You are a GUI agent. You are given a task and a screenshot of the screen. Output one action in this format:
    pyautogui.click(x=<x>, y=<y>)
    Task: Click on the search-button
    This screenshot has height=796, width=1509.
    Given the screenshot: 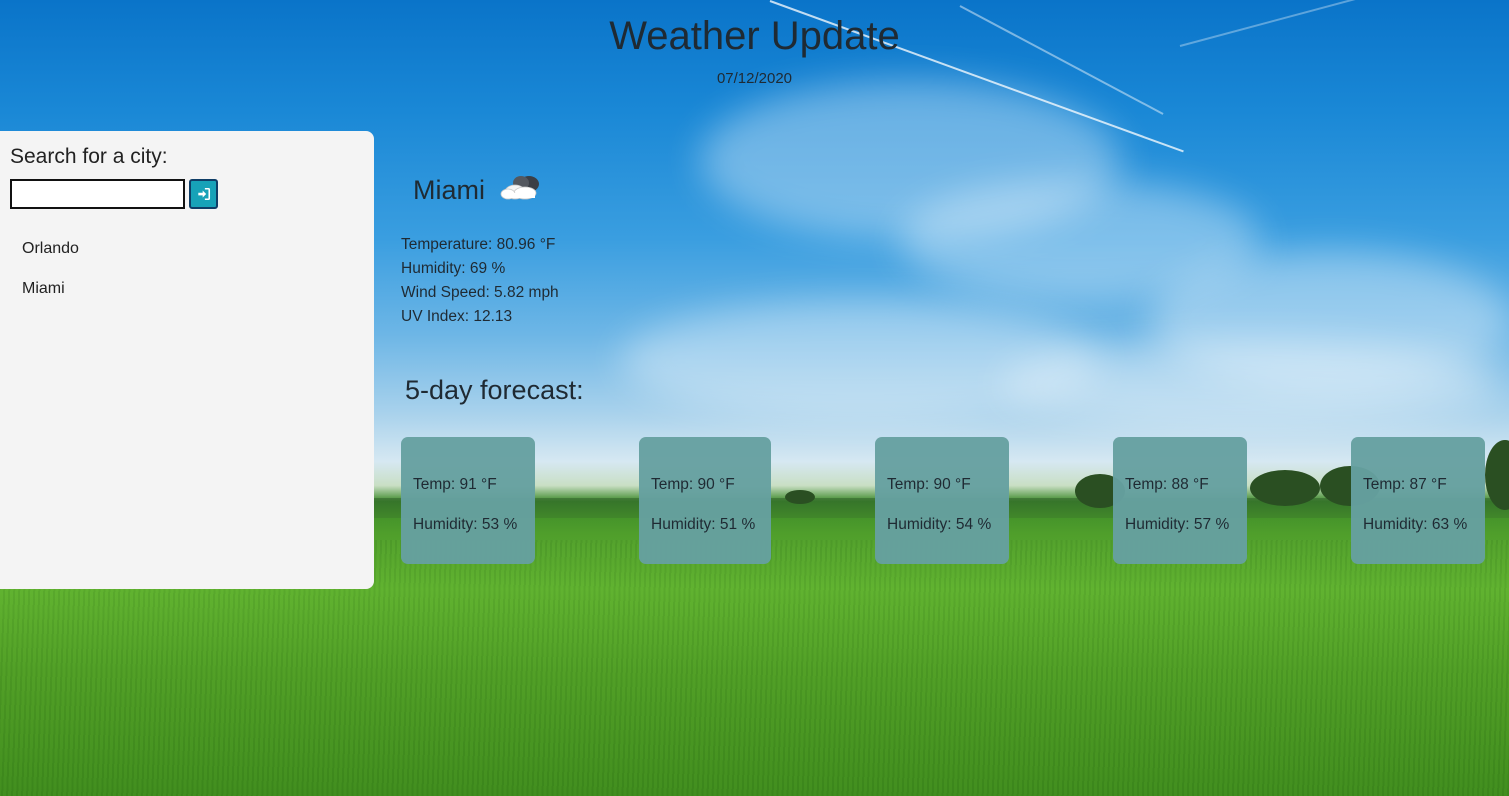 What is the action you would take?
    pyautogui.click(x=203, y=194)
    